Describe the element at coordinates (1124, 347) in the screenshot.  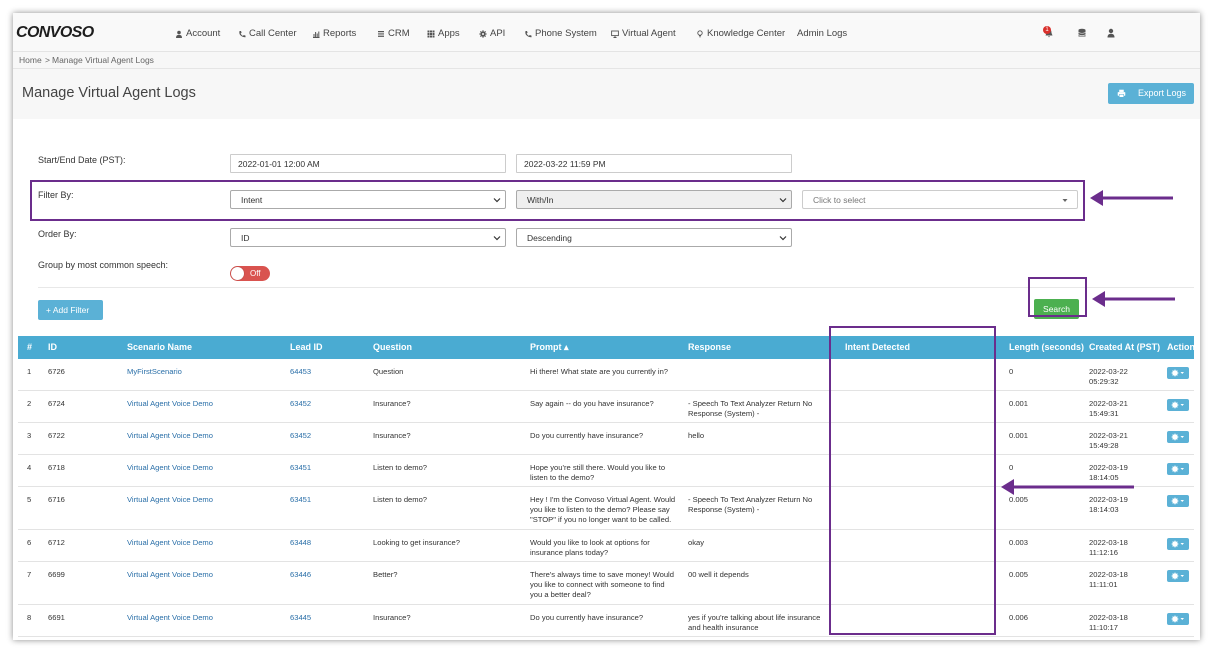
I see `column-header: Created At (PST)` at that location.